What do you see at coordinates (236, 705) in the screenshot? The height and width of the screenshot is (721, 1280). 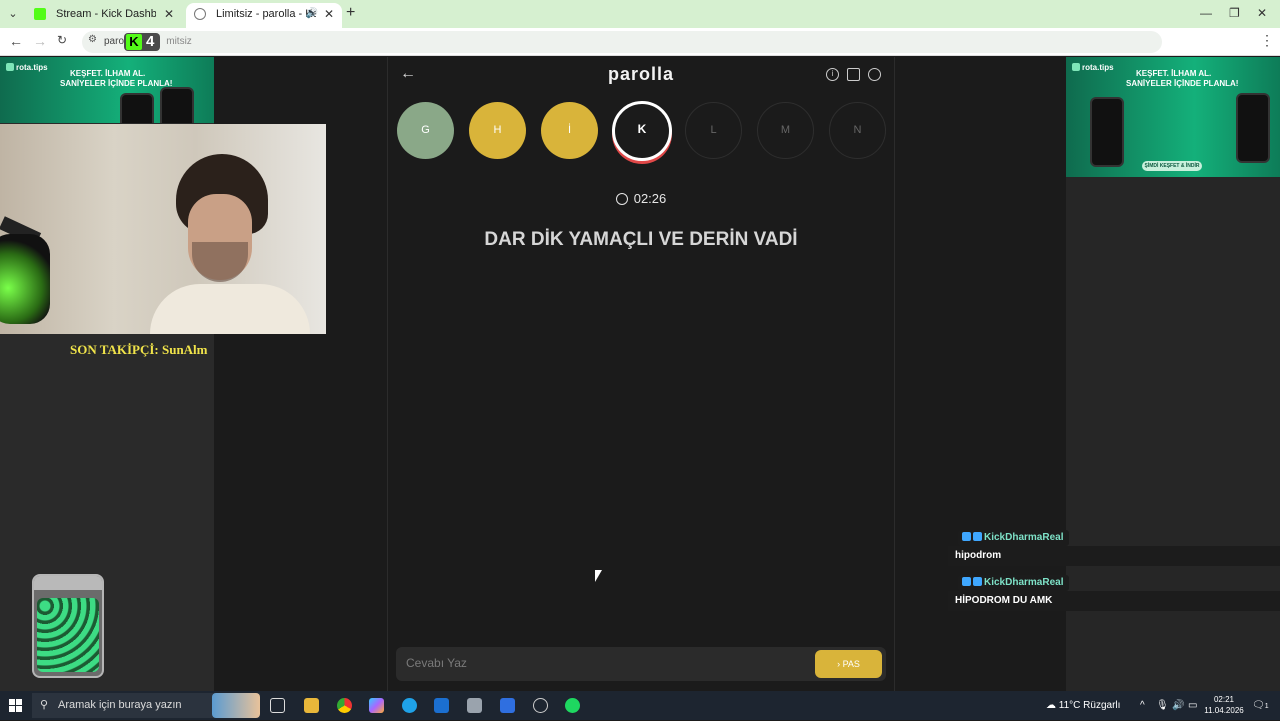 I see `search-highlight-image` at bounding box center [236, 705].